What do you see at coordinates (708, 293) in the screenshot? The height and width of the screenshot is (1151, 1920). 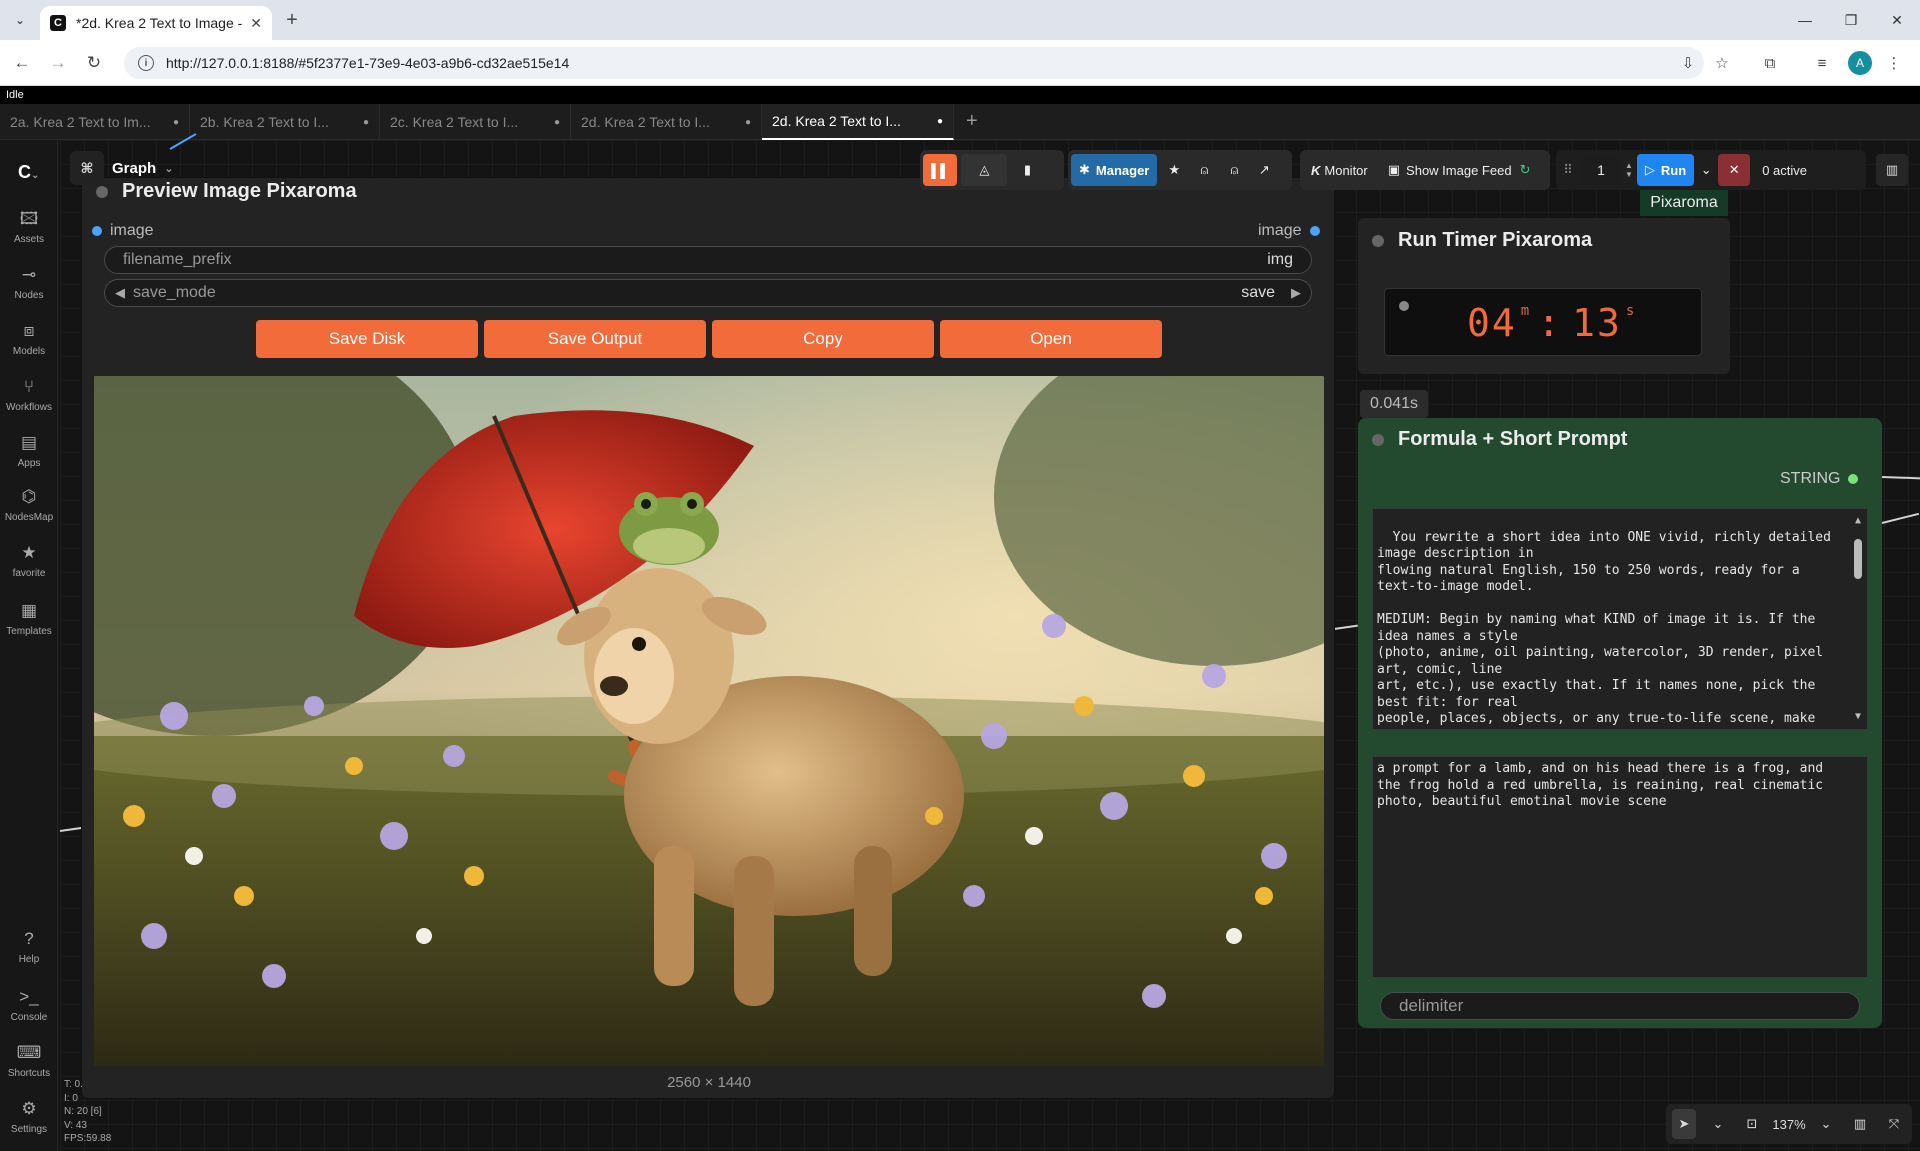 I see `save-mode-combo: ◀ save_mode save ▶` at bounding box center [708, 293].